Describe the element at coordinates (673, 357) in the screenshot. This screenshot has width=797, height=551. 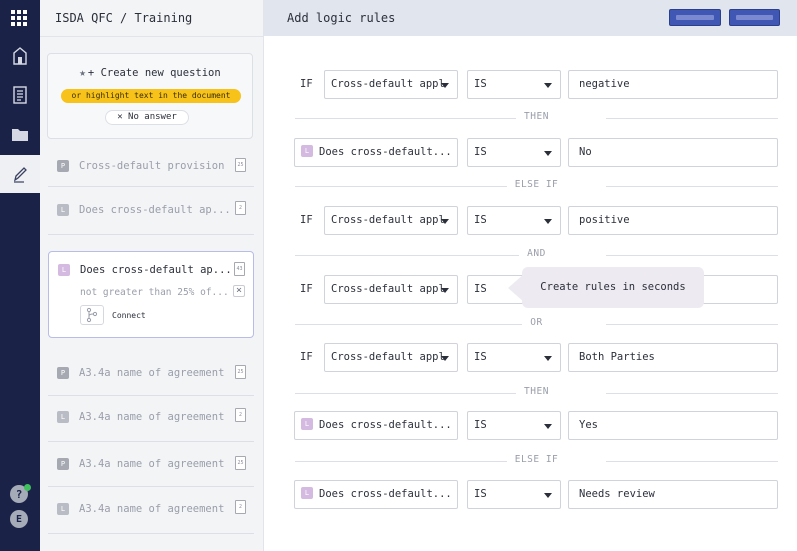
I see `value-input: Both Parties` at that location.